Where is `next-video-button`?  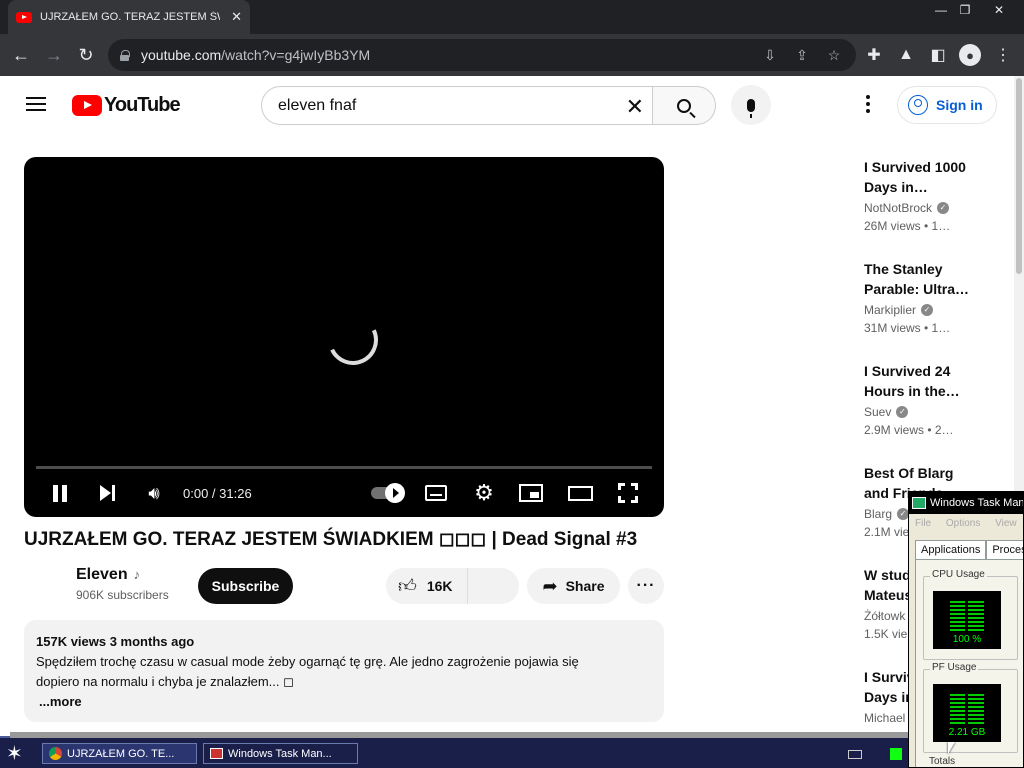
next-video-button is located at coordinates (107, 493).